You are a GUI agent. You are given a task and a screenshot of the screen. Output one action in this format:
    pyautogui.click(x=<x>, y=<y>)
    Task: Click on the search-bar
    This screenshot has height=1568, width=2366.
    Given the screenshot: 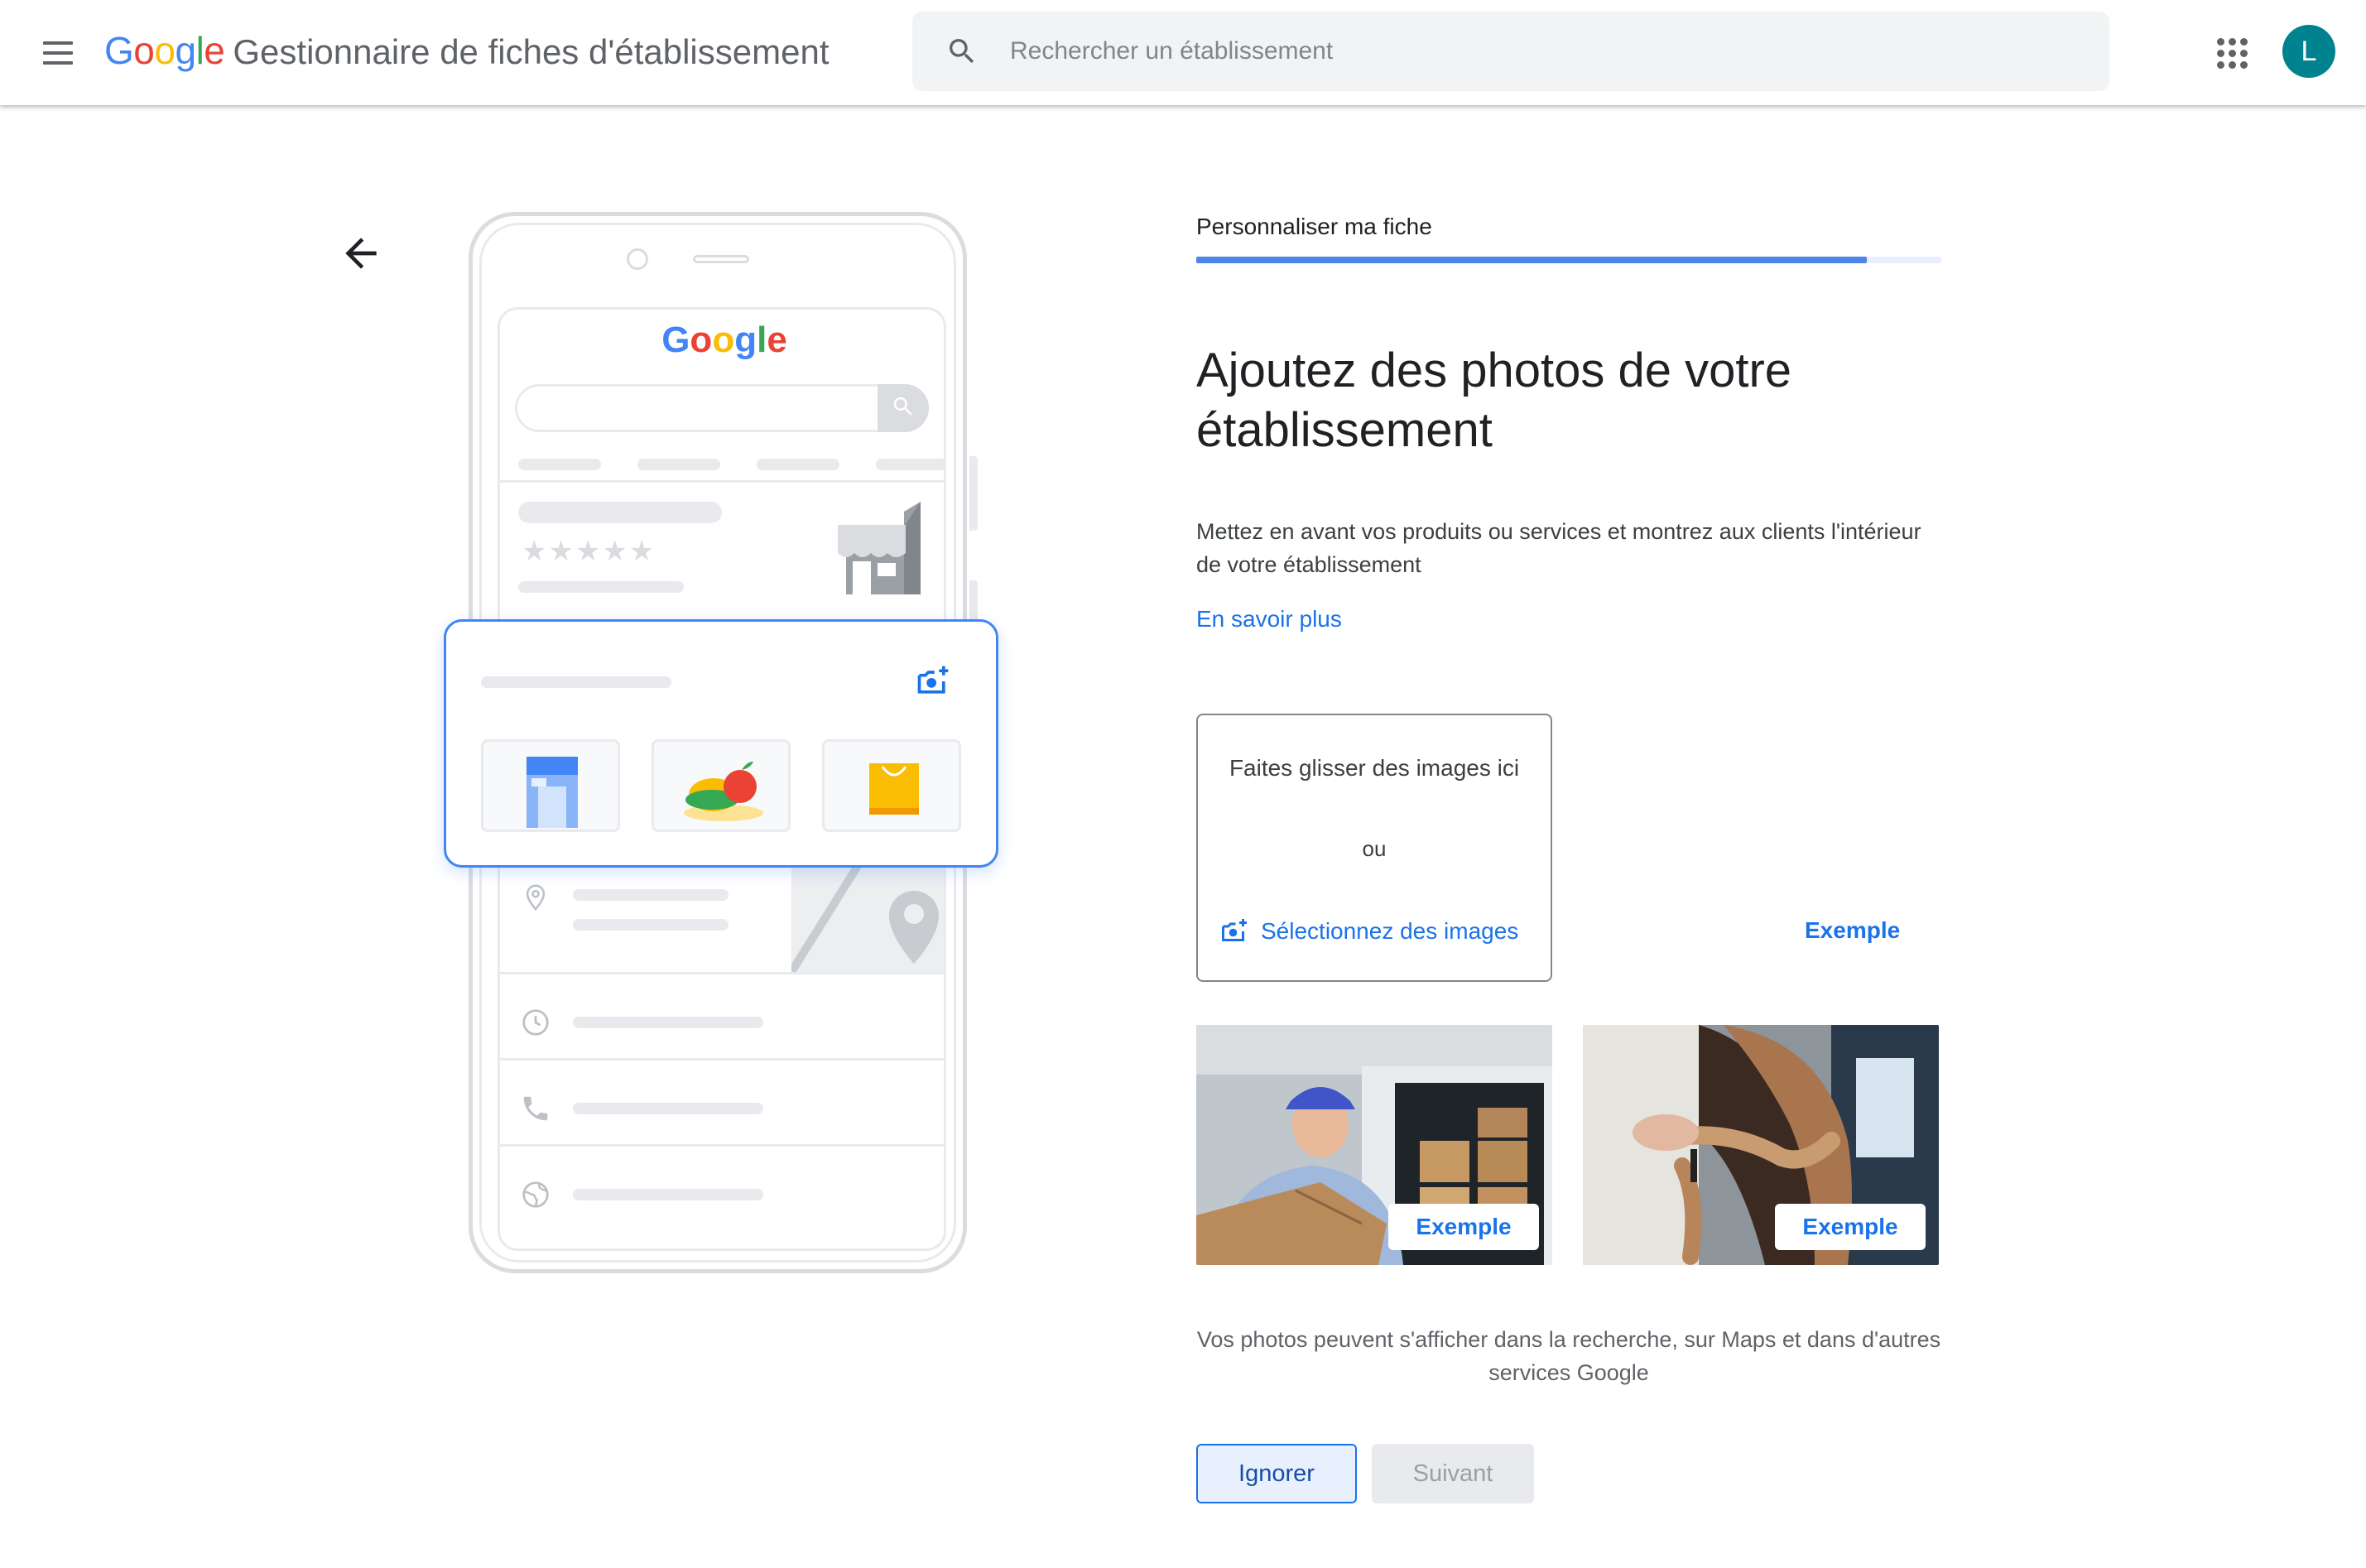 What is the action you would take?
    pyautogui.click(x=1510, y=51)
    